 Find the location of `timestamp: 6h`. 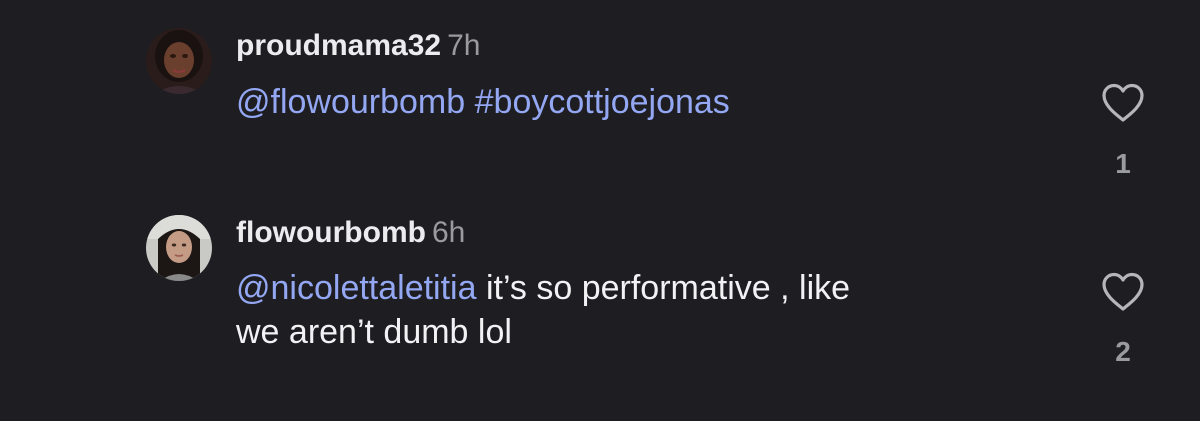

timestamp: 6h is located at coordinates (448, 232).